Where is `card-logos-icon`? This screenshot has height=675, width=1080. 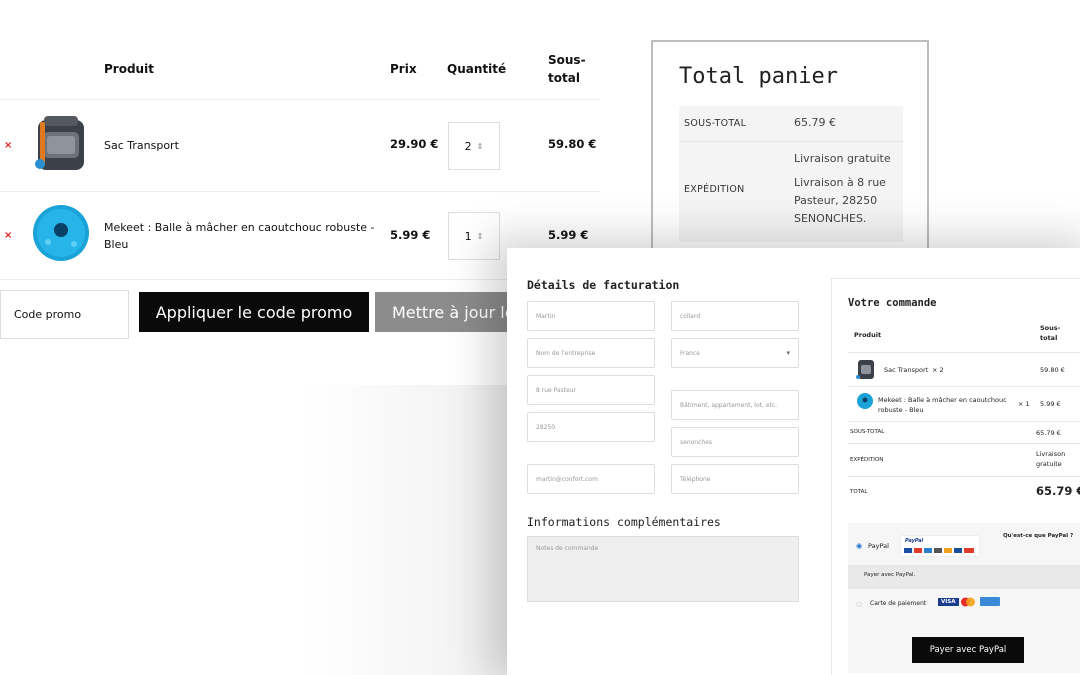
card-logos-icon is located at coordinates (939, 550).